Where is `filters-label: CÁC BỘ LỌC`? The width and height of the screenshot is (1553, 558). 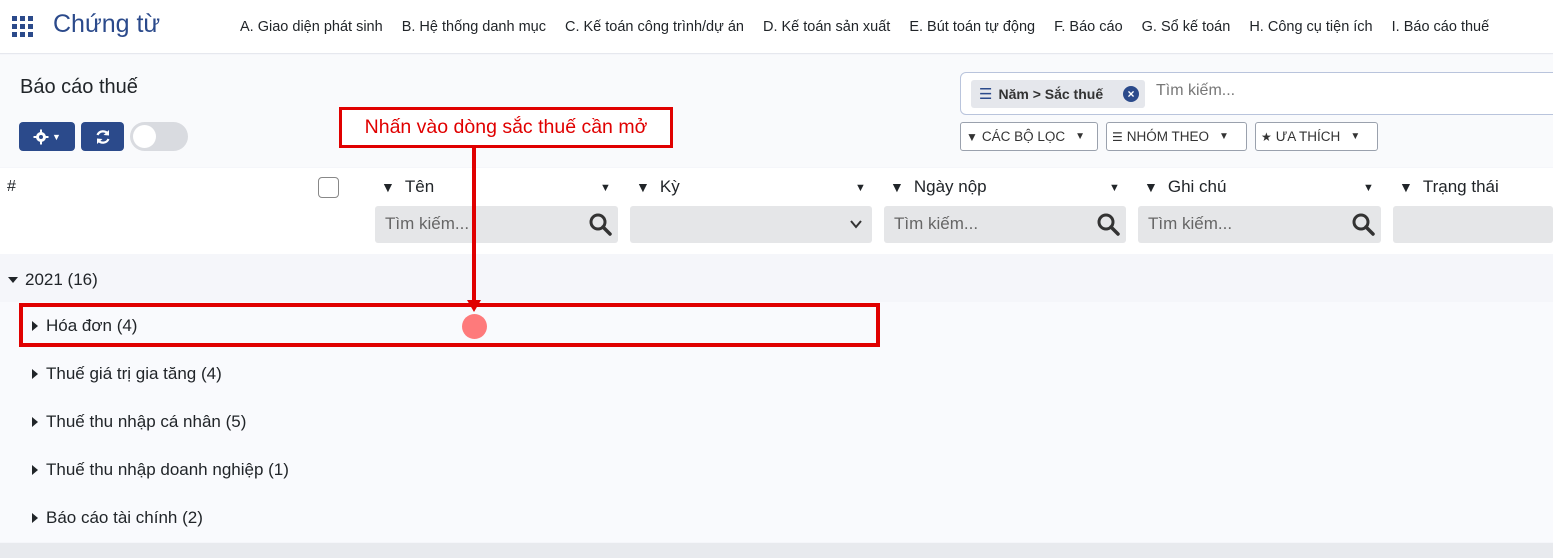
filters-label: CÁC BỘ LỌC is located at coordinates (1023, 136).